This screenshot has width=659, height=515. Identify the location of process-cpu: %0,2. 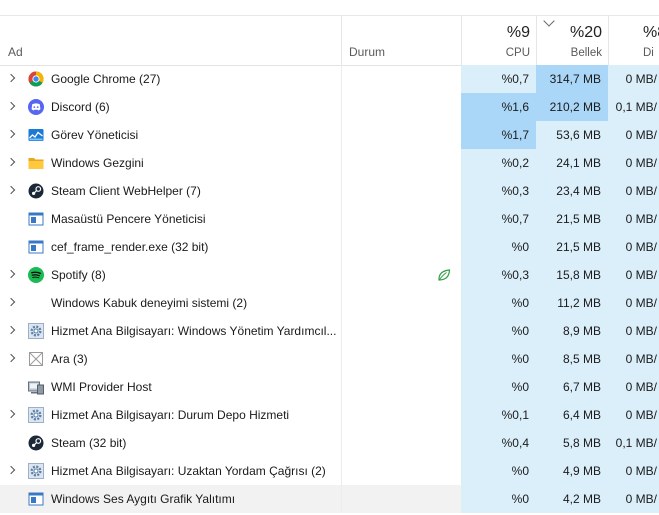
(498, 163).